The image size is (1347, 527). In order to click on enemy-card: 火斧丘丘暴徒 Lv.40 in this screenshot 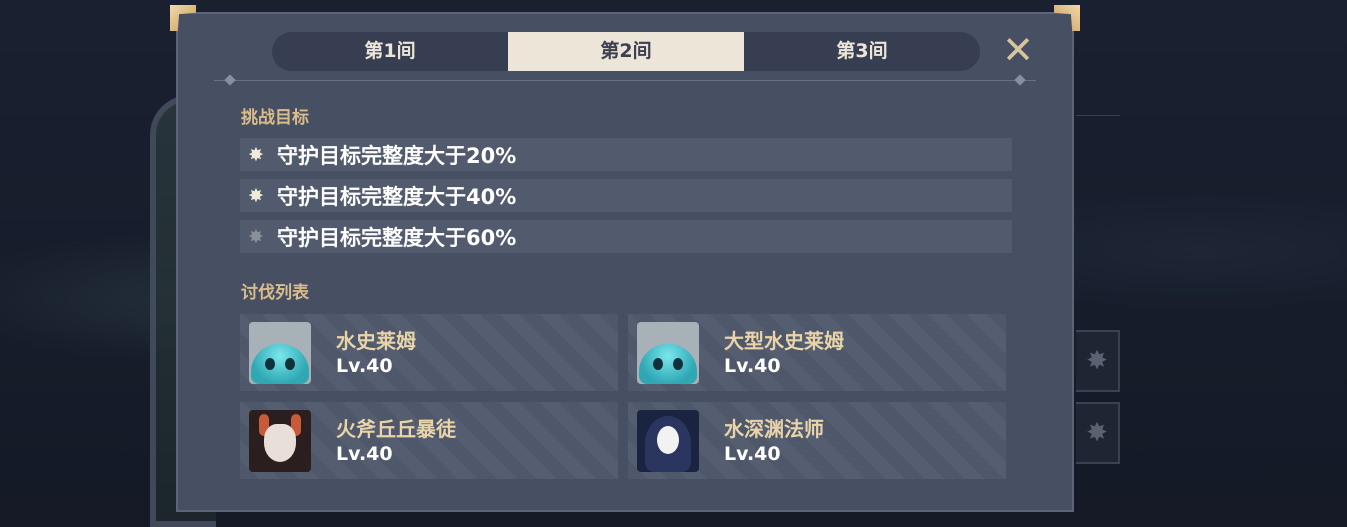, I will do `click(429, 440)`.